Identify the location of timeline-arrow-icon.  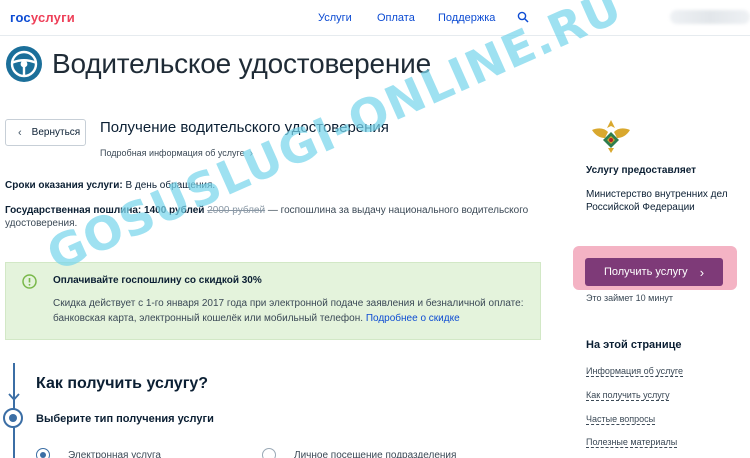
(14, 397).